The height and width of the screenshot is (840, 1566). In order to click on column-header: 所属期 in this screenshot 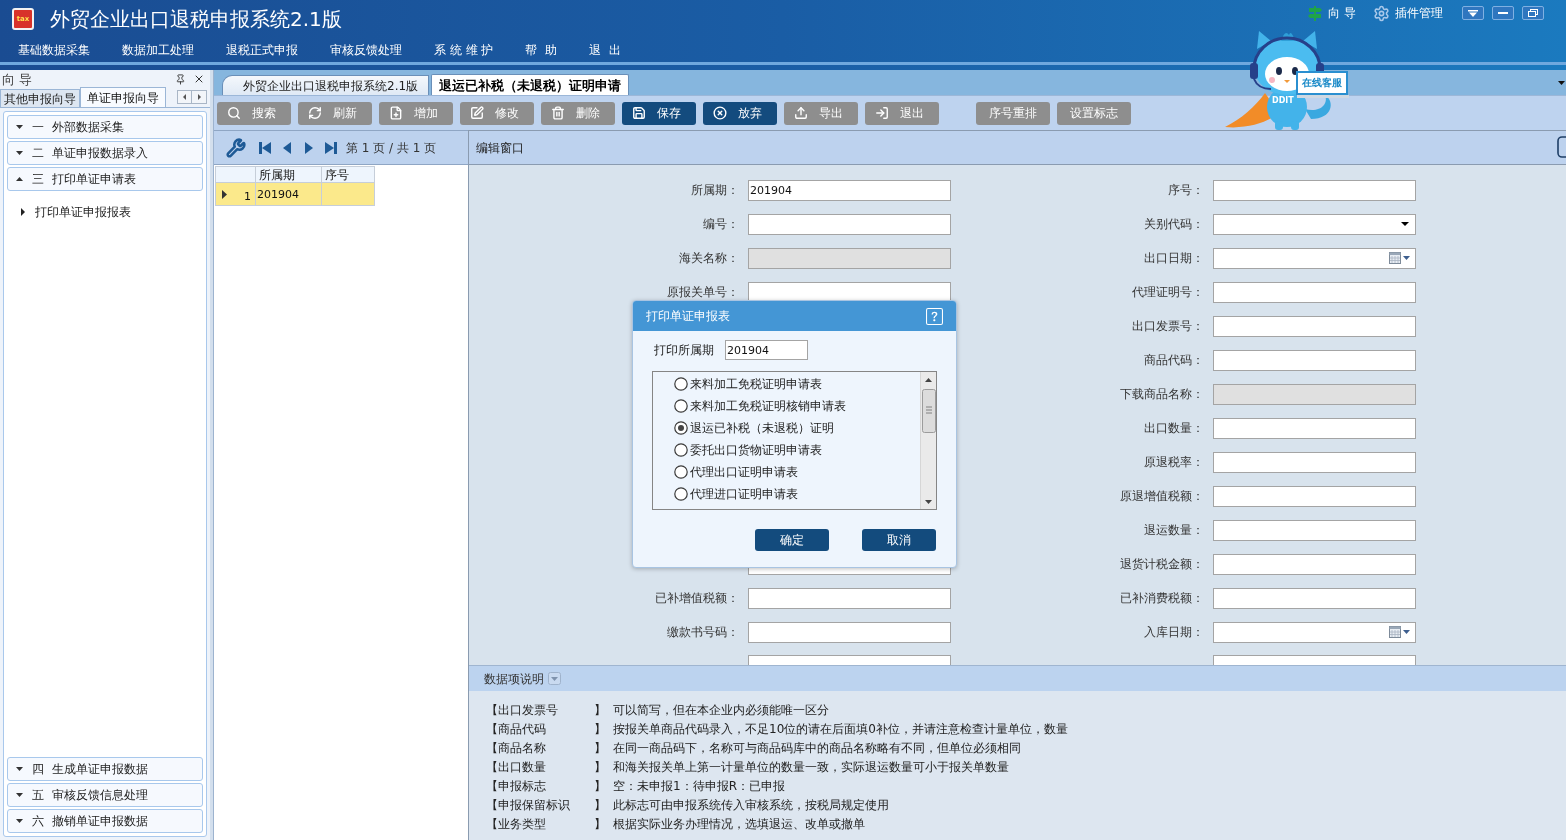, I will do `click(289, 174)`.